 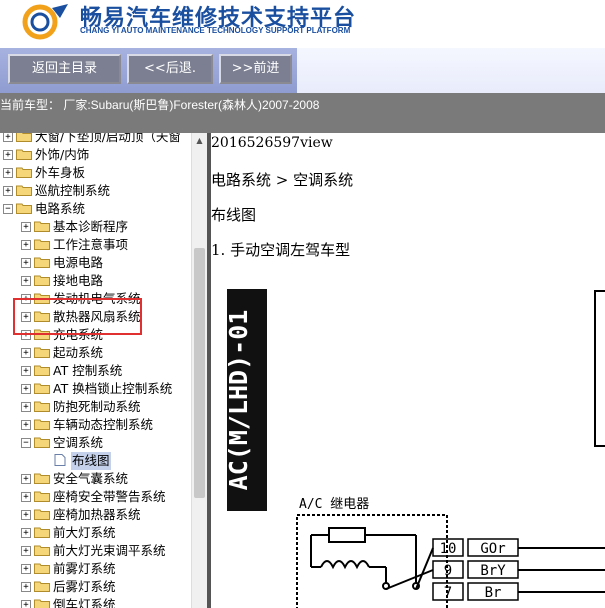 I want to click on tree-item: + 后雾灯系统, so click(x=95, y=587).